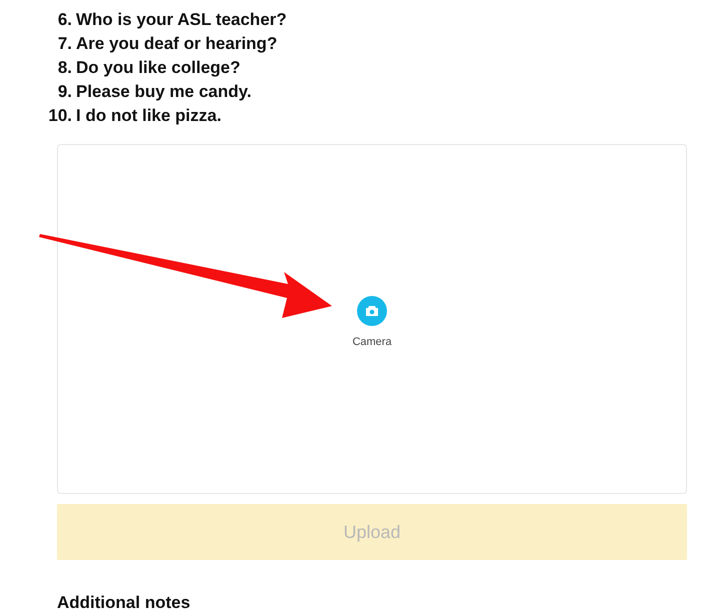 The width and height of the screenshot is (715, 614). I want to click on section-heading: Additional notes, so click(124, 603).